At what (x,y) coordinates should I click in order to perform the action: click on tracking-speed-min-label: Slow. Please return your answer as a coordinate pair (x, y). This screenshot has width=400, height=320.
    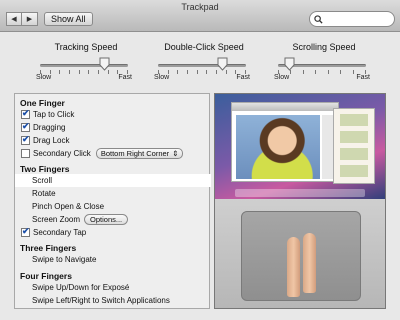
    Looking at the image, I should click on (44, 77).